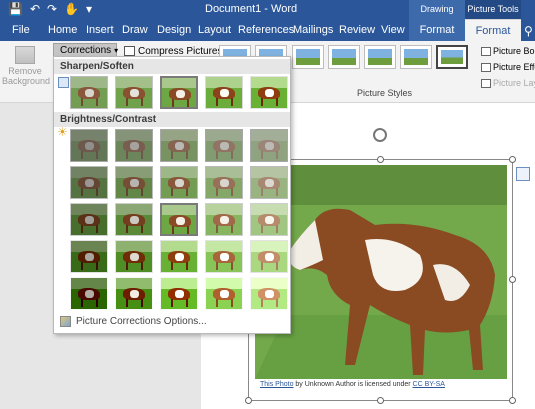 The width and height of the screenshot is (535, 409). What do you see at coordinates (52, 9) in the screenshot?
I see `redo-icon: ↷` at bounding box center [52, 9].